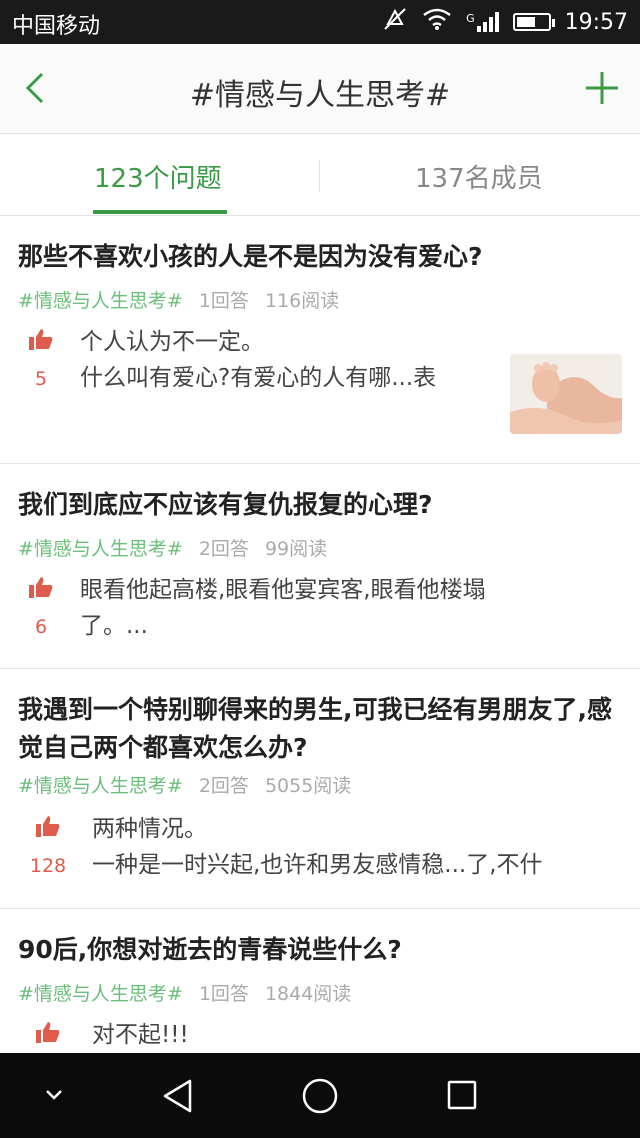 The image size is (640, 1138). What do you see at coordinates (158, 176) in the screenshot?
I see `tab-questions: 123个问题` at bounding box center [158, 176].